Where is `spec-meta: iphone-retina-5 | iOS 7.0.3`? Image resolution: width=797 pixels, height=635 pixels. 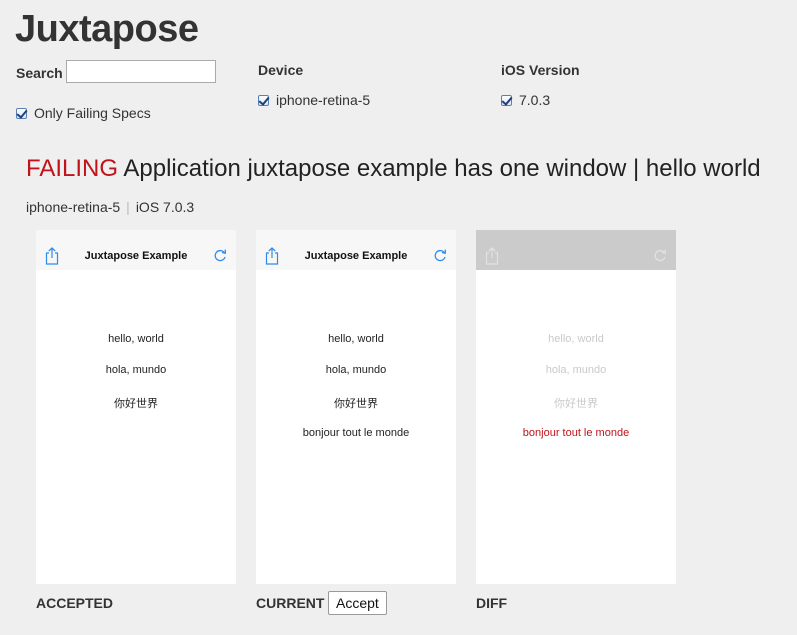
spec-meta: iphone-retina-5 | iOS 7.0.3 is located at coordinates (110, 207).